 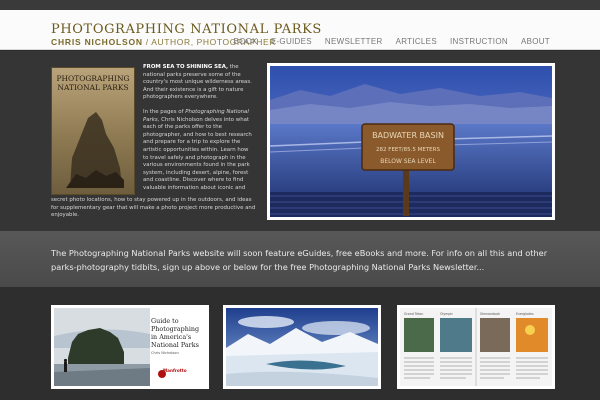 I want to click on glacier-thumbnail, so click(x=302, y=347).